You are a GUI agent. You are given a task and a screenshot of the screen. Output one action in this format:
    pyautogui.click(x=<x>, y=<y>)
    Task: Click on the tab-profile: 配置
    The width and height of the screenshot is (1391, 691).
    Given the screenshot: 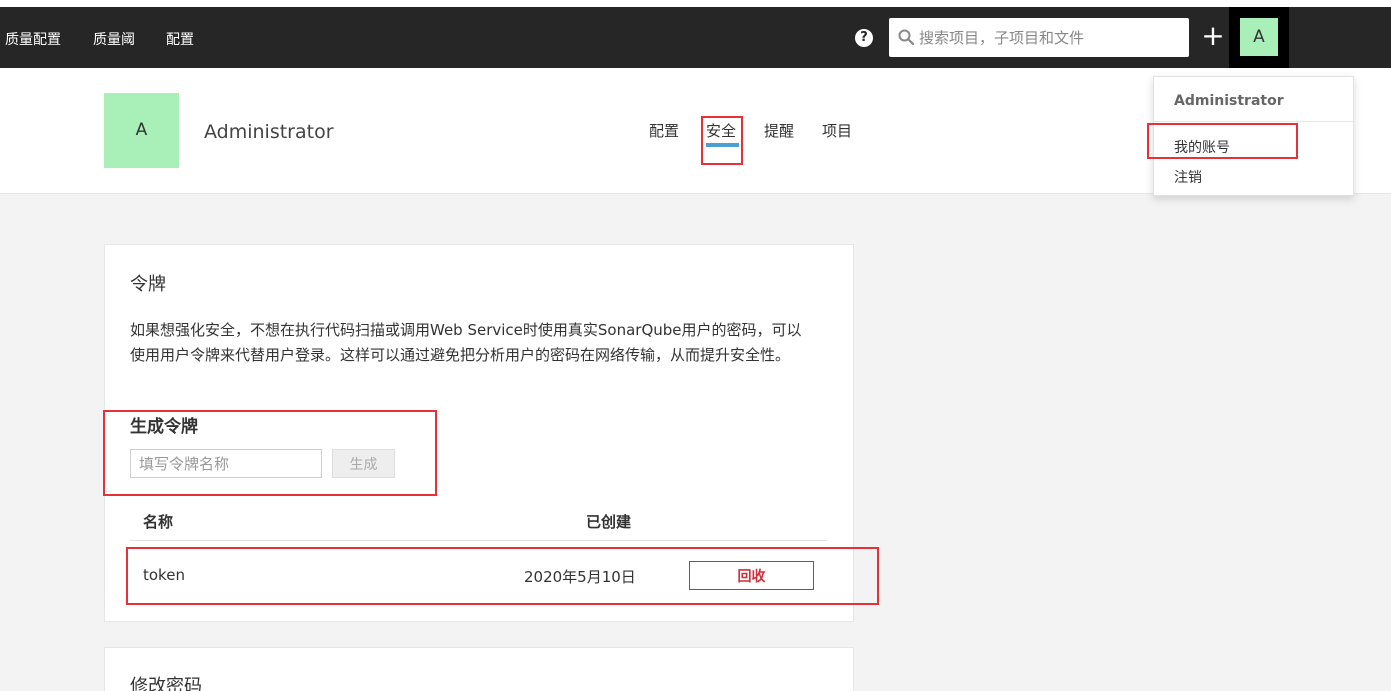 What is the action you would take?
    pyautogui.click(x=664, y=130)
    